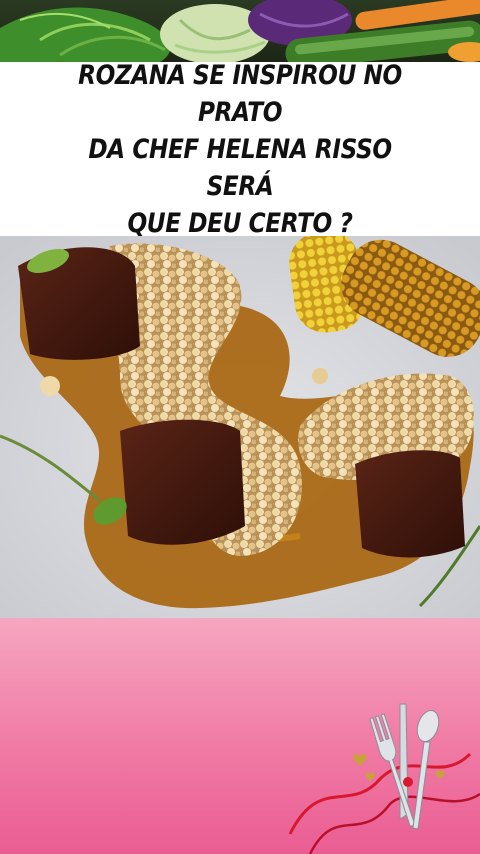  I want to click on headline-line-2: DA CHEF HELENA RISSO SERÁ, so click(240, 167).